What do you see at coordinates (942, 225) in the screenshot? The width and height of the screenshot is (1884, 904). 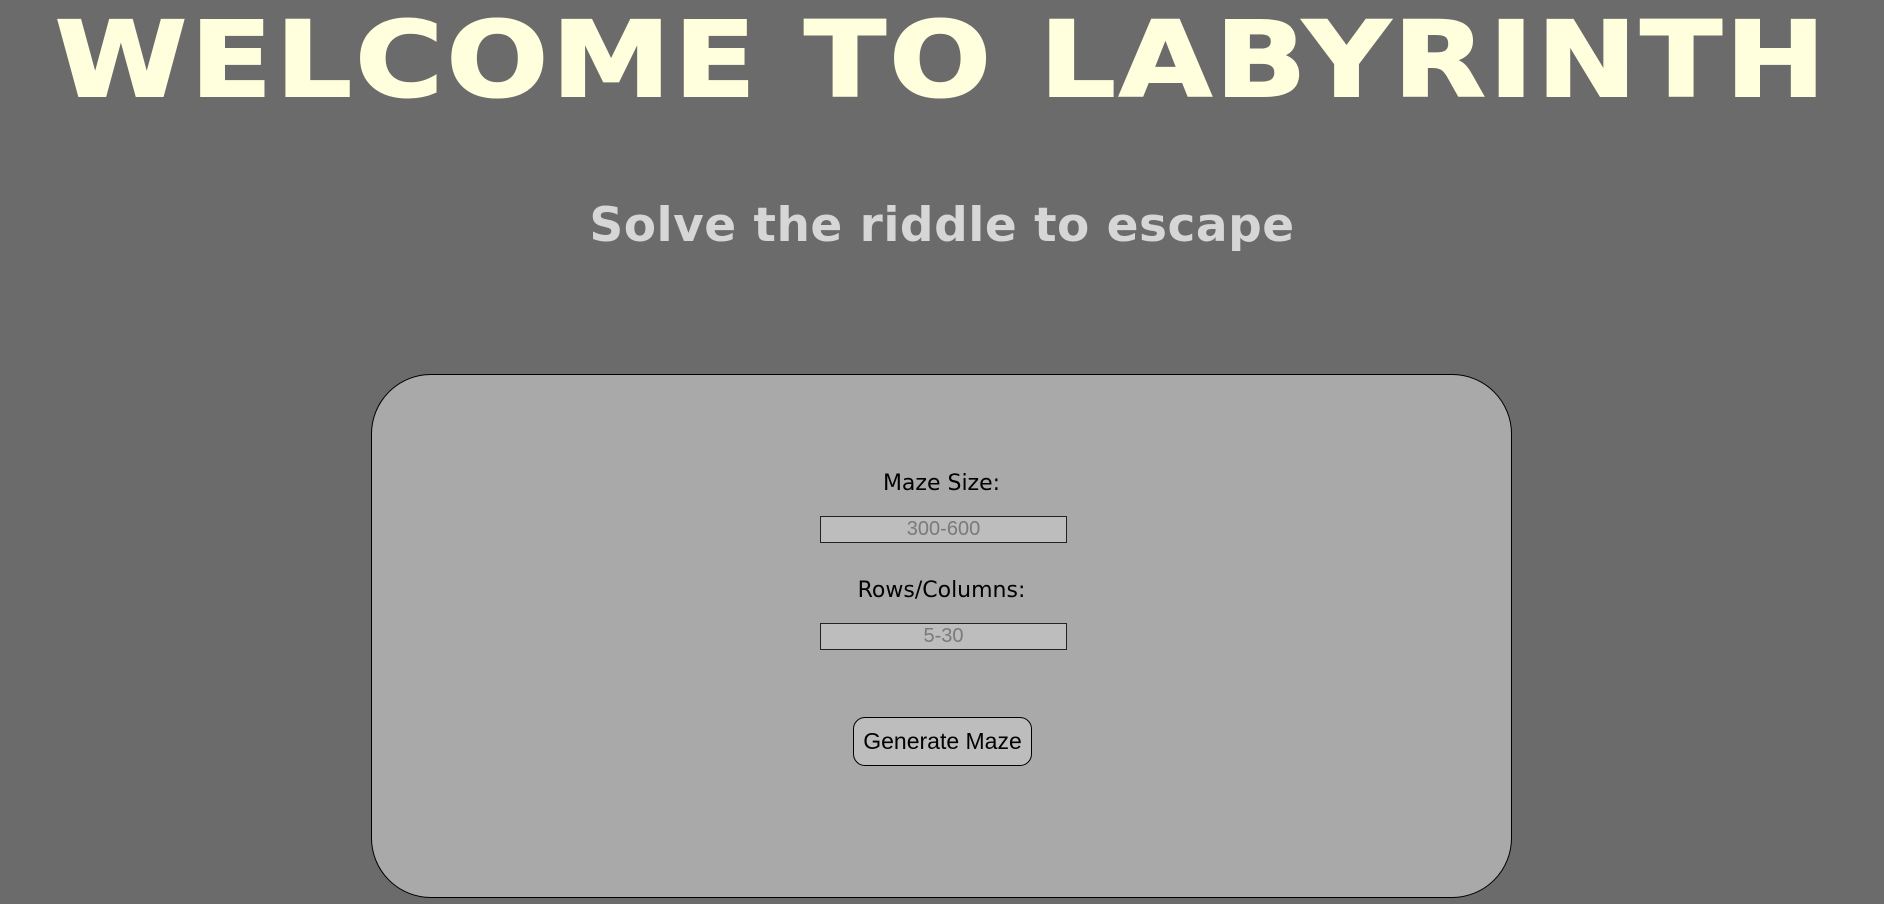 I see `page-subtitle: Solve the riddle to escape` at bounding box center [942, 225].